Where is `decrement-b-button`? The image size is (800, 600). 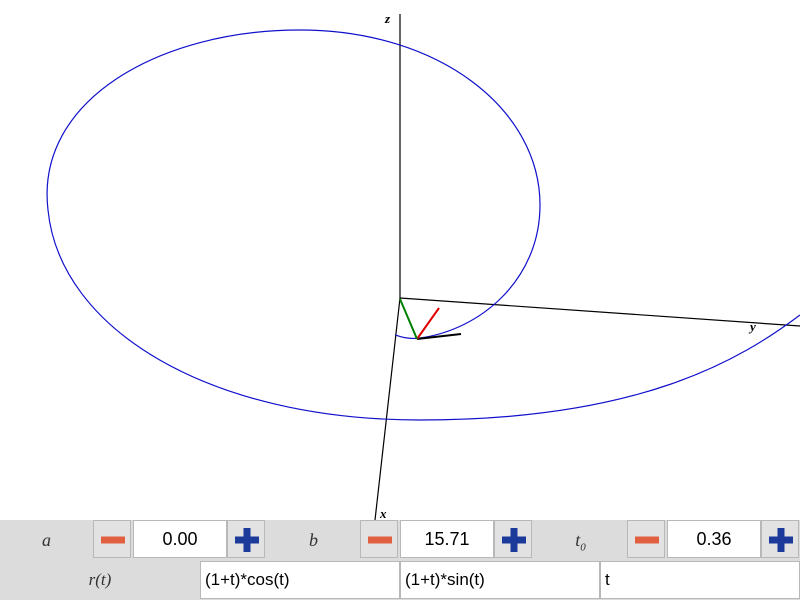
decrement-b-button is located at coordinates (379, 539).